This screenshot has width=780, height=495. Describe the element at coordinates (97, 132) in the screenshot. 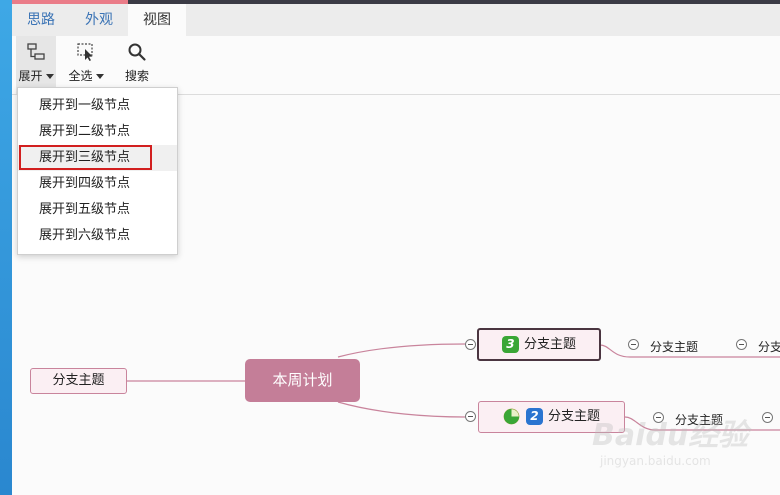

I see `menu-item-expand-level-2: 展开到二级节点` at that location.